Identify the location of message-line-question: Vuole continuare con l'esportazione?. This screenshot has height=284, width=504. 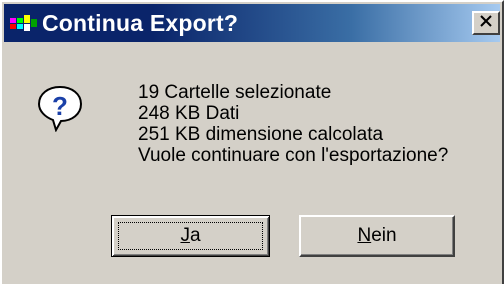
(293, 155).